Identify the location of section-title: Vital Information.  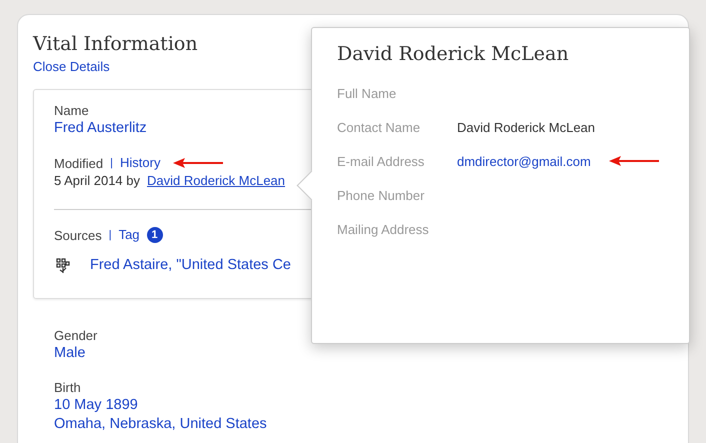
(115, 44).